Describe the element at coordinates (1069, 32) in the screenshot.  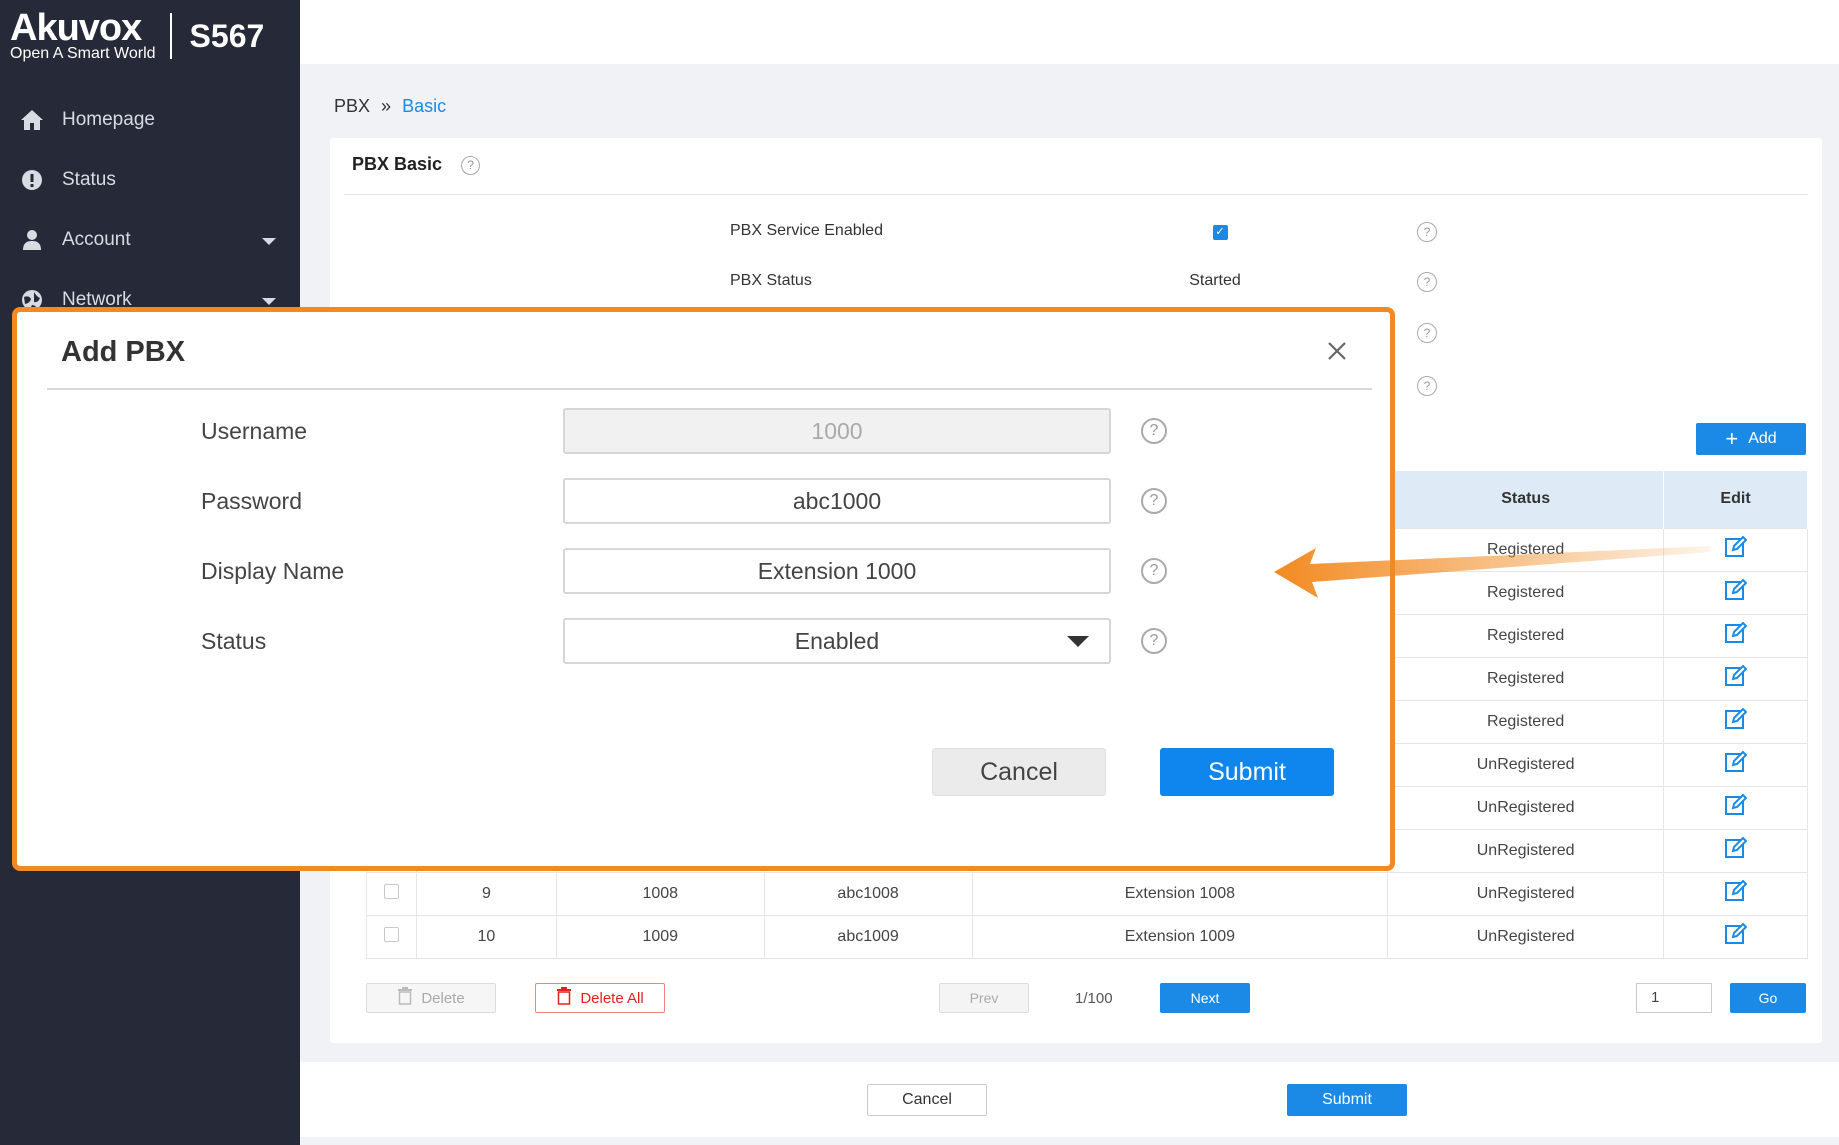
I see `top-bar` at that location.